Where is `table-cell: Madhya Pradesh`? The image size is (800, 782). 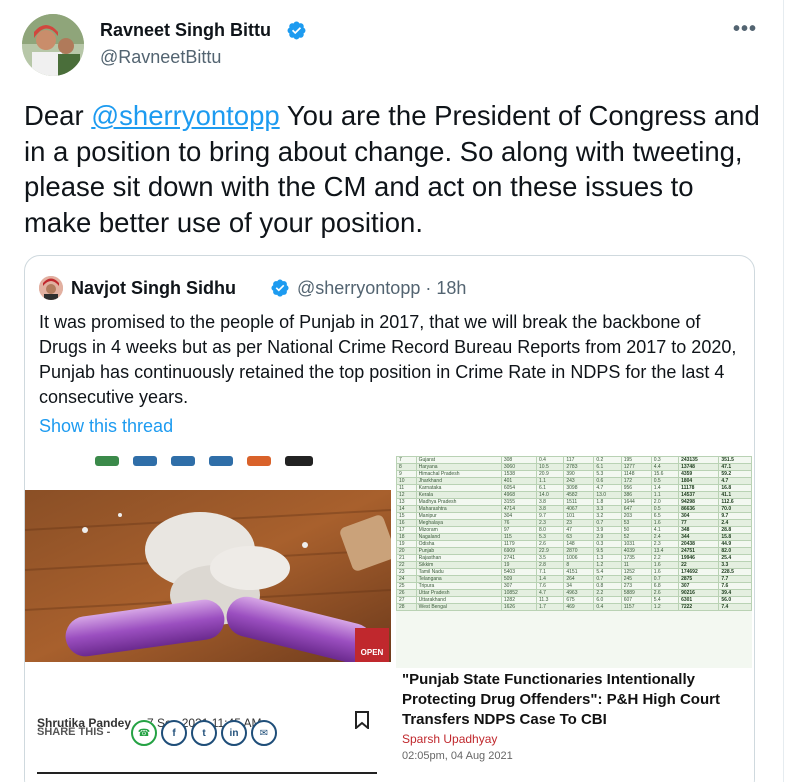
table-cell: Madhya Pradesh is located at coordinates (458, 502).